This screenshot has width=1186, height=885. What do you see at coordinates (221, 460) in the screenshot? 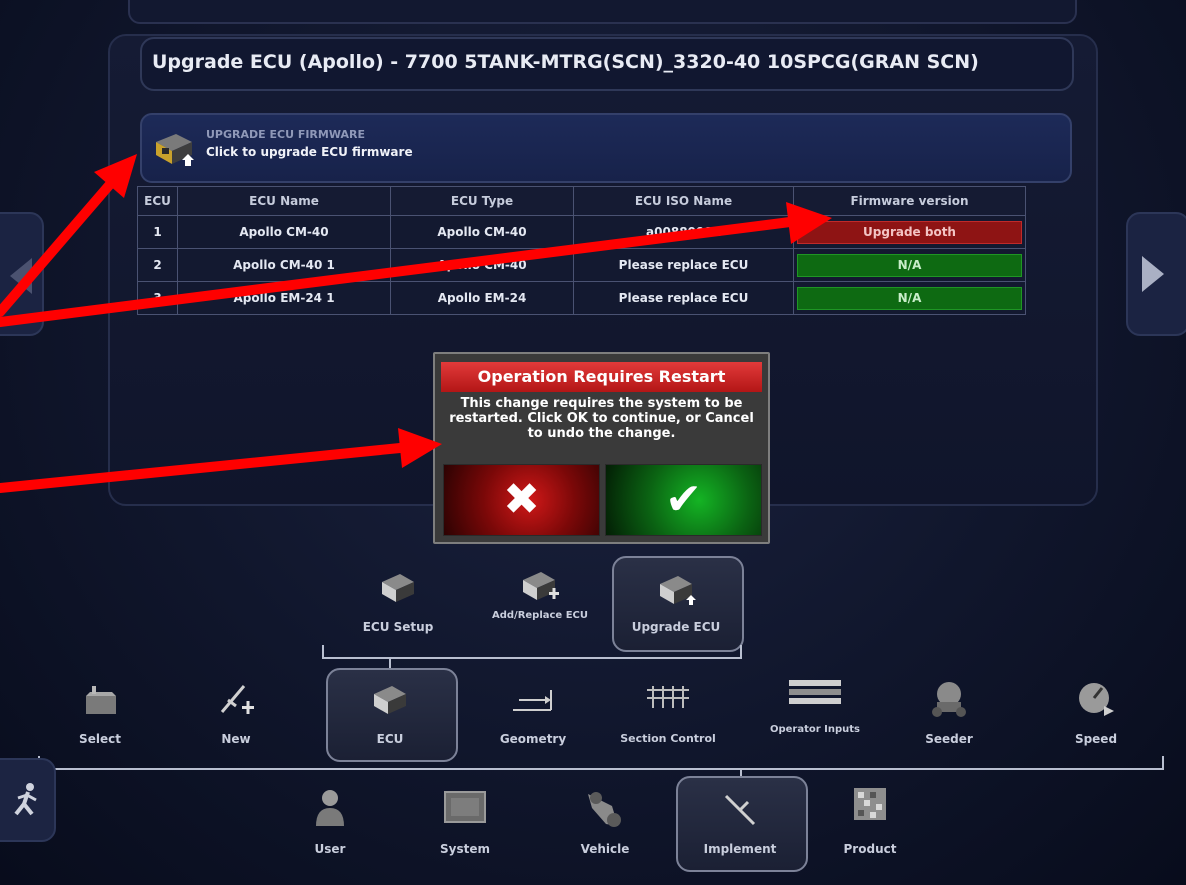
I see `annotation-arrow-to-dialog-message` at bounding box center [221, 460].